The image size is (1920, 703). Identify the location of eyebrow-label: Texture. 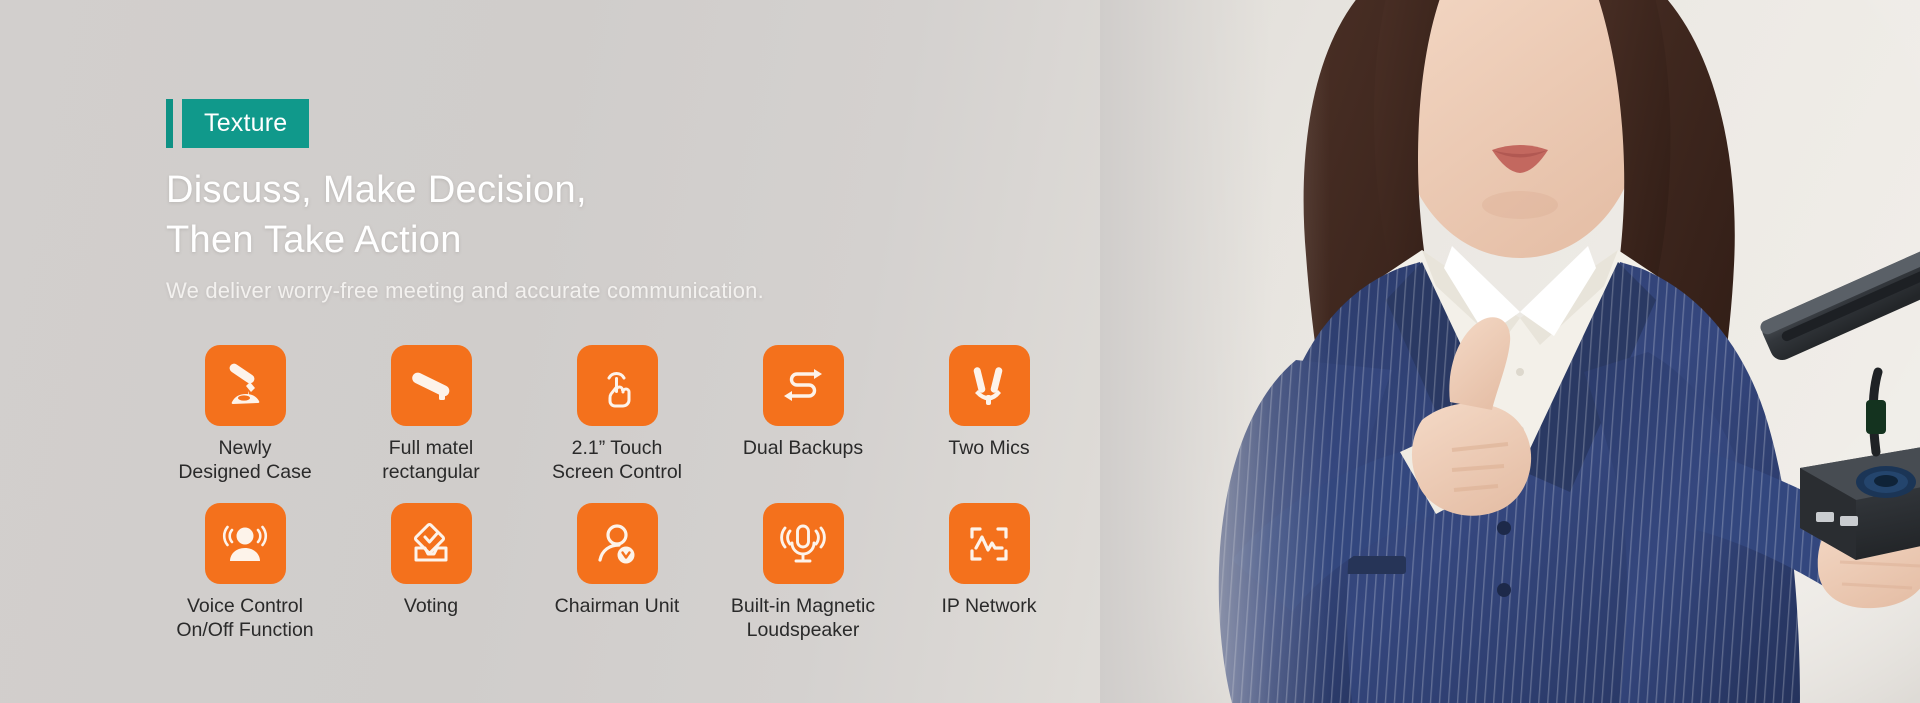
(246, 123).